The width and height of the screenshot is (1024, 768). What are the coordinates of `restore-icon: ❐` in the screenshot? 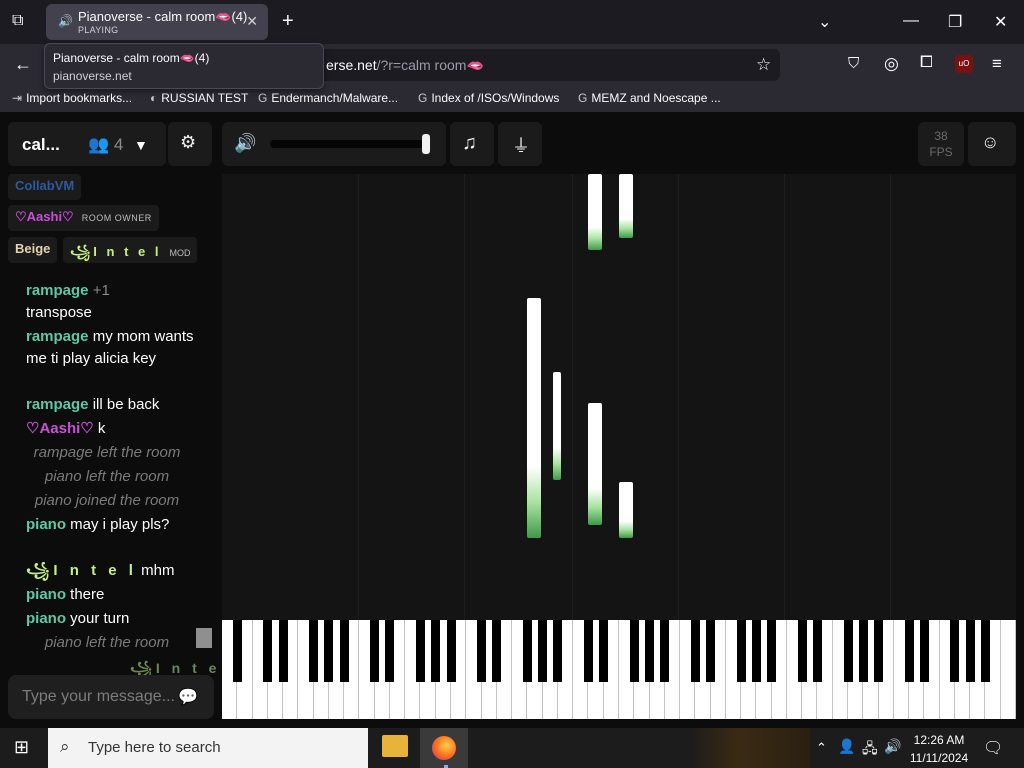 It's located at (955, 22).